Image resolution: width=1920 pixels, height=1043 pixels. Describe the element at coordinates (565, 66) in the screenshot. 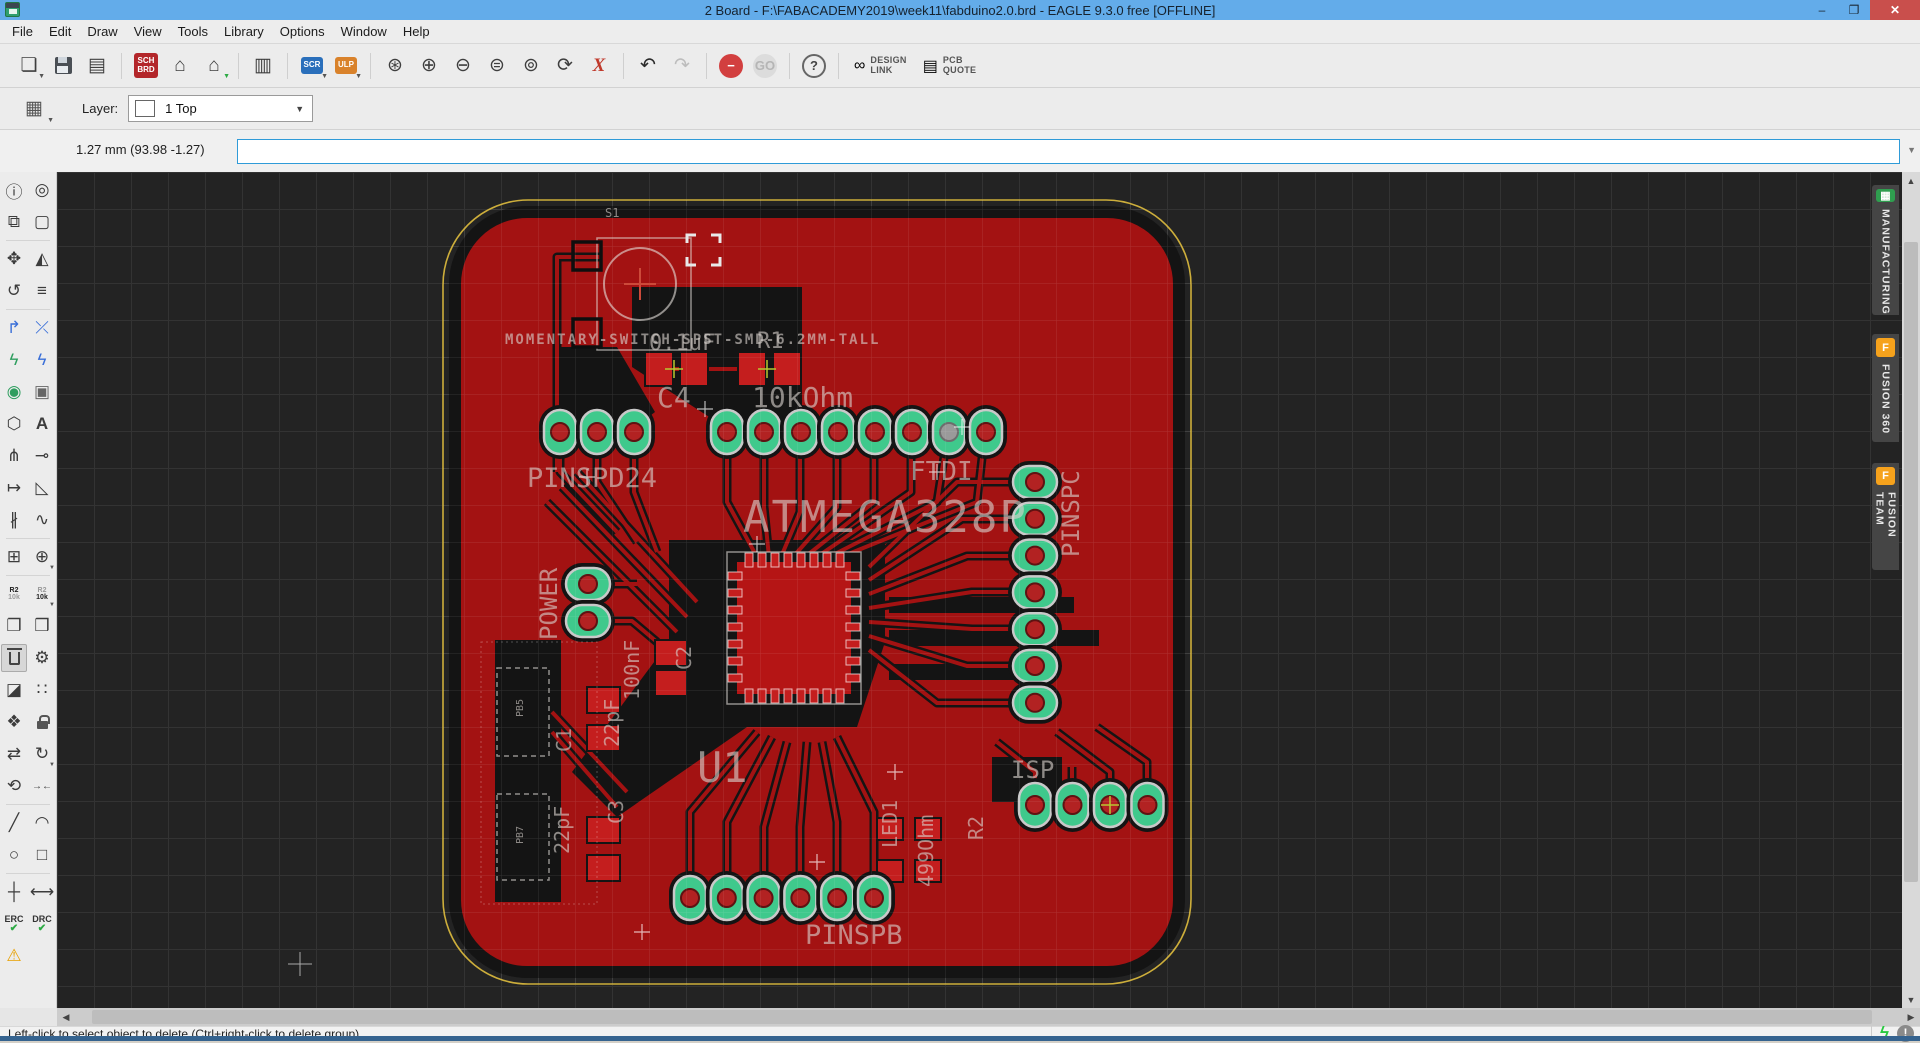

I see `refresh-button: ⟳` at that location.